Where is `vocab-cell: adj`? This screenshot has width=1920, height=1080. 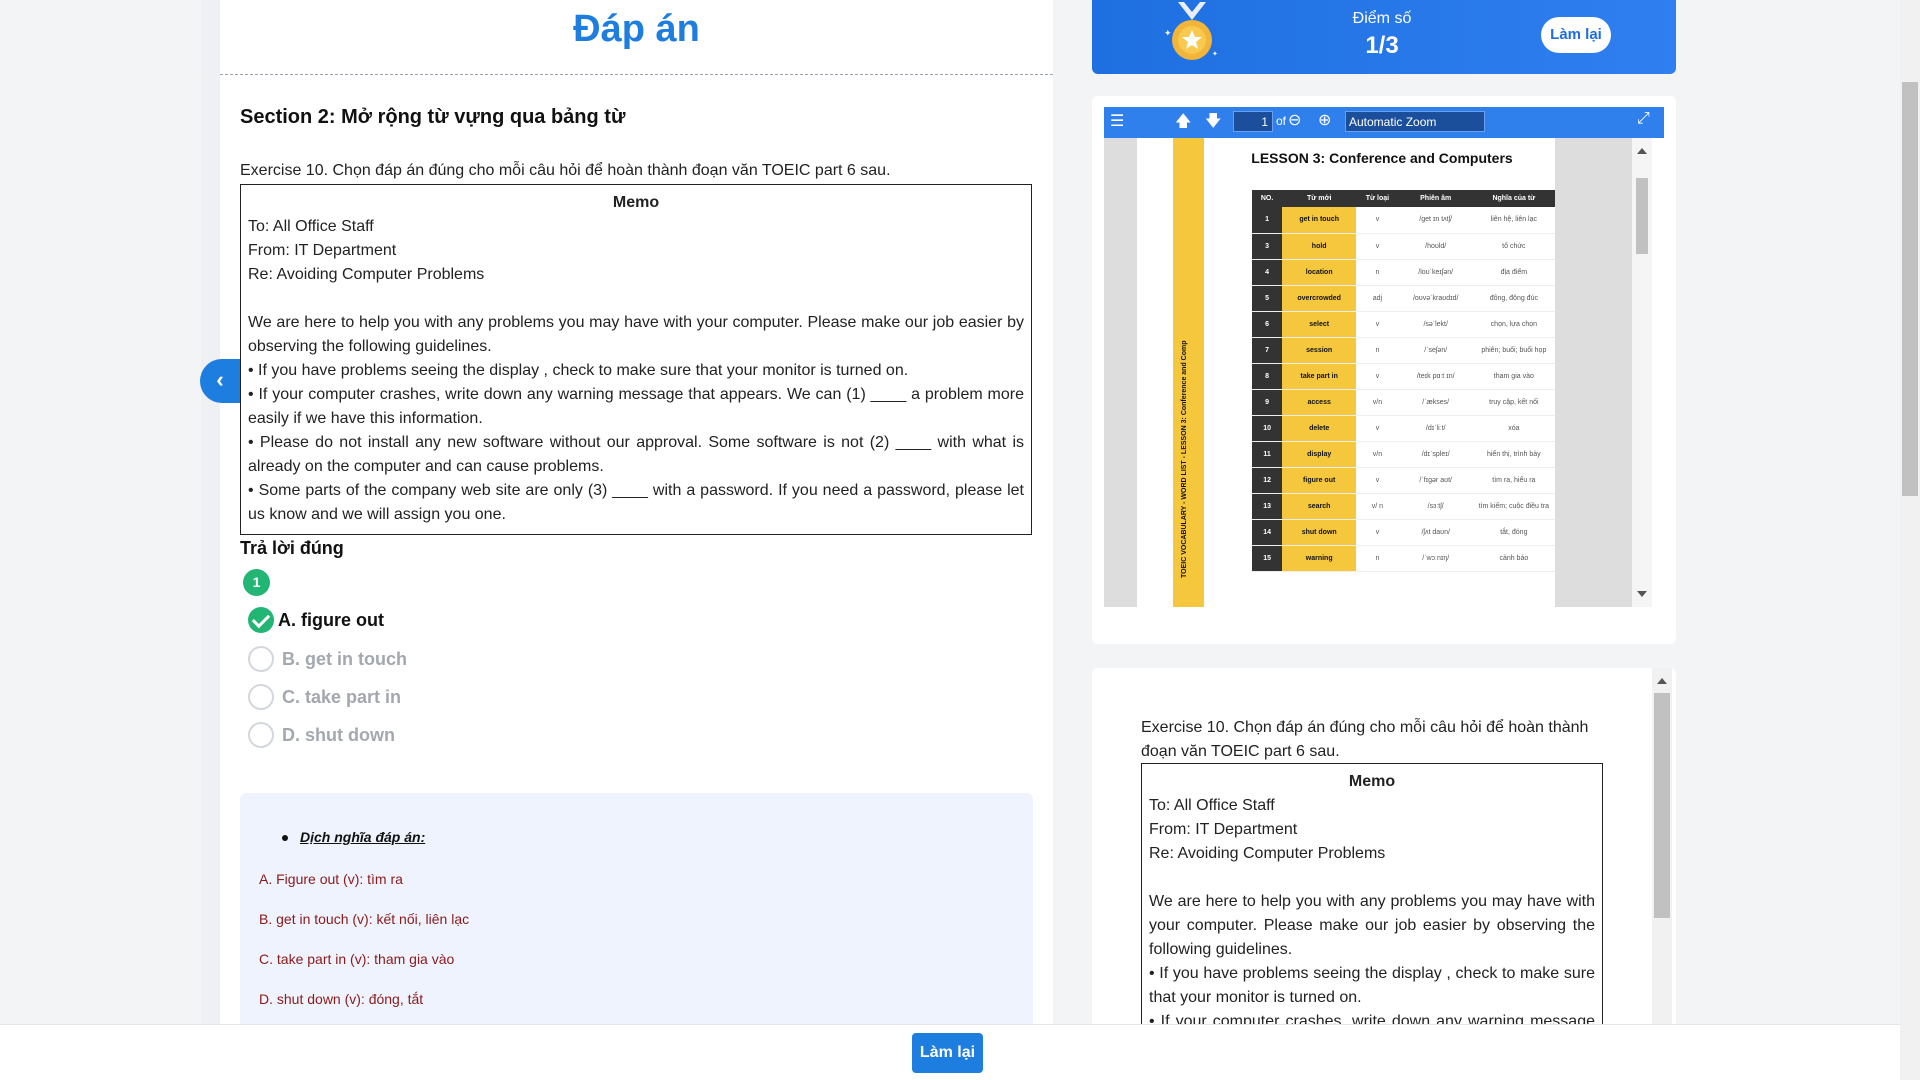
vocab-cell: adj is located at coordinates (1377, 298).